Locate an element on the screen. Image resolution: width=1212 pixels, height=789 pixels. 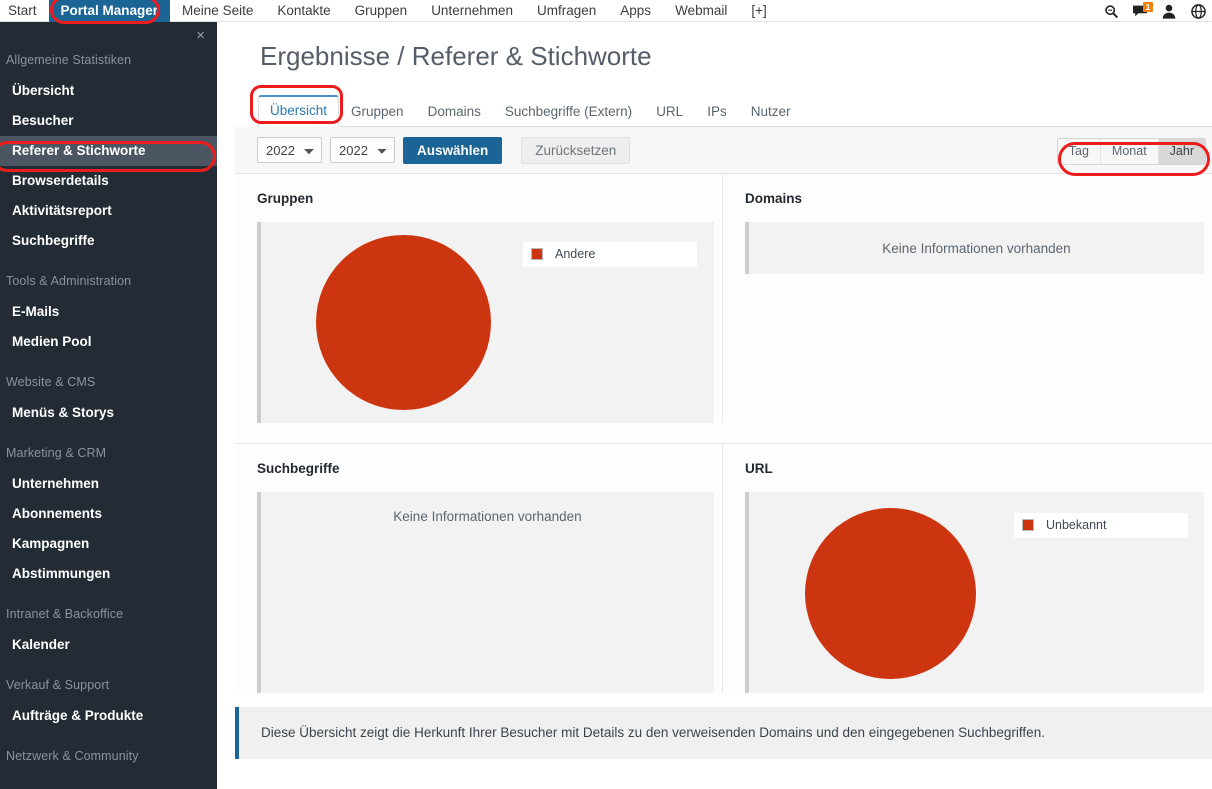
sidebar-group-tools-administration: Tools & Administration is located at coordinates (69, 281).